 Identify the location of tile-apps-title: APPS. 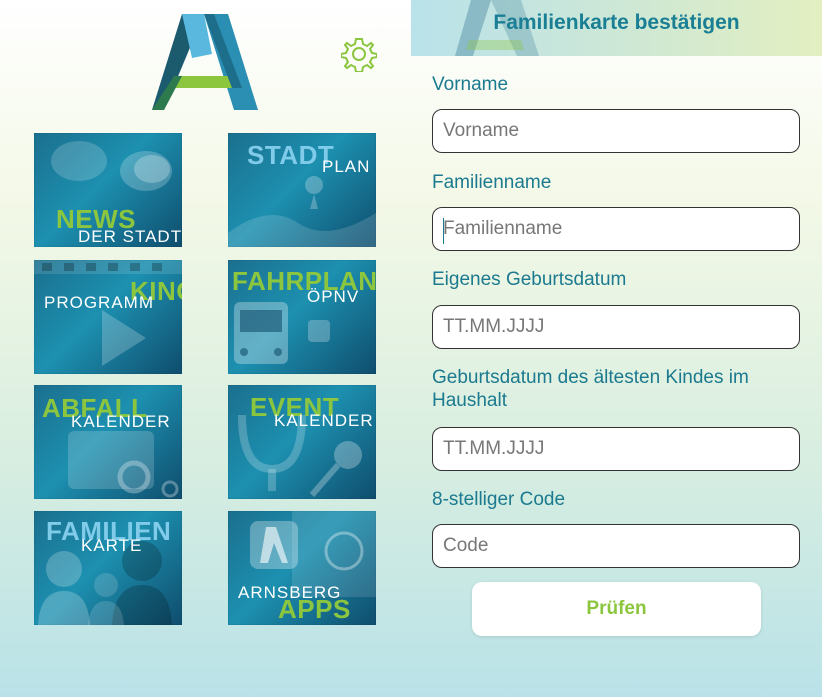
(314, 609).